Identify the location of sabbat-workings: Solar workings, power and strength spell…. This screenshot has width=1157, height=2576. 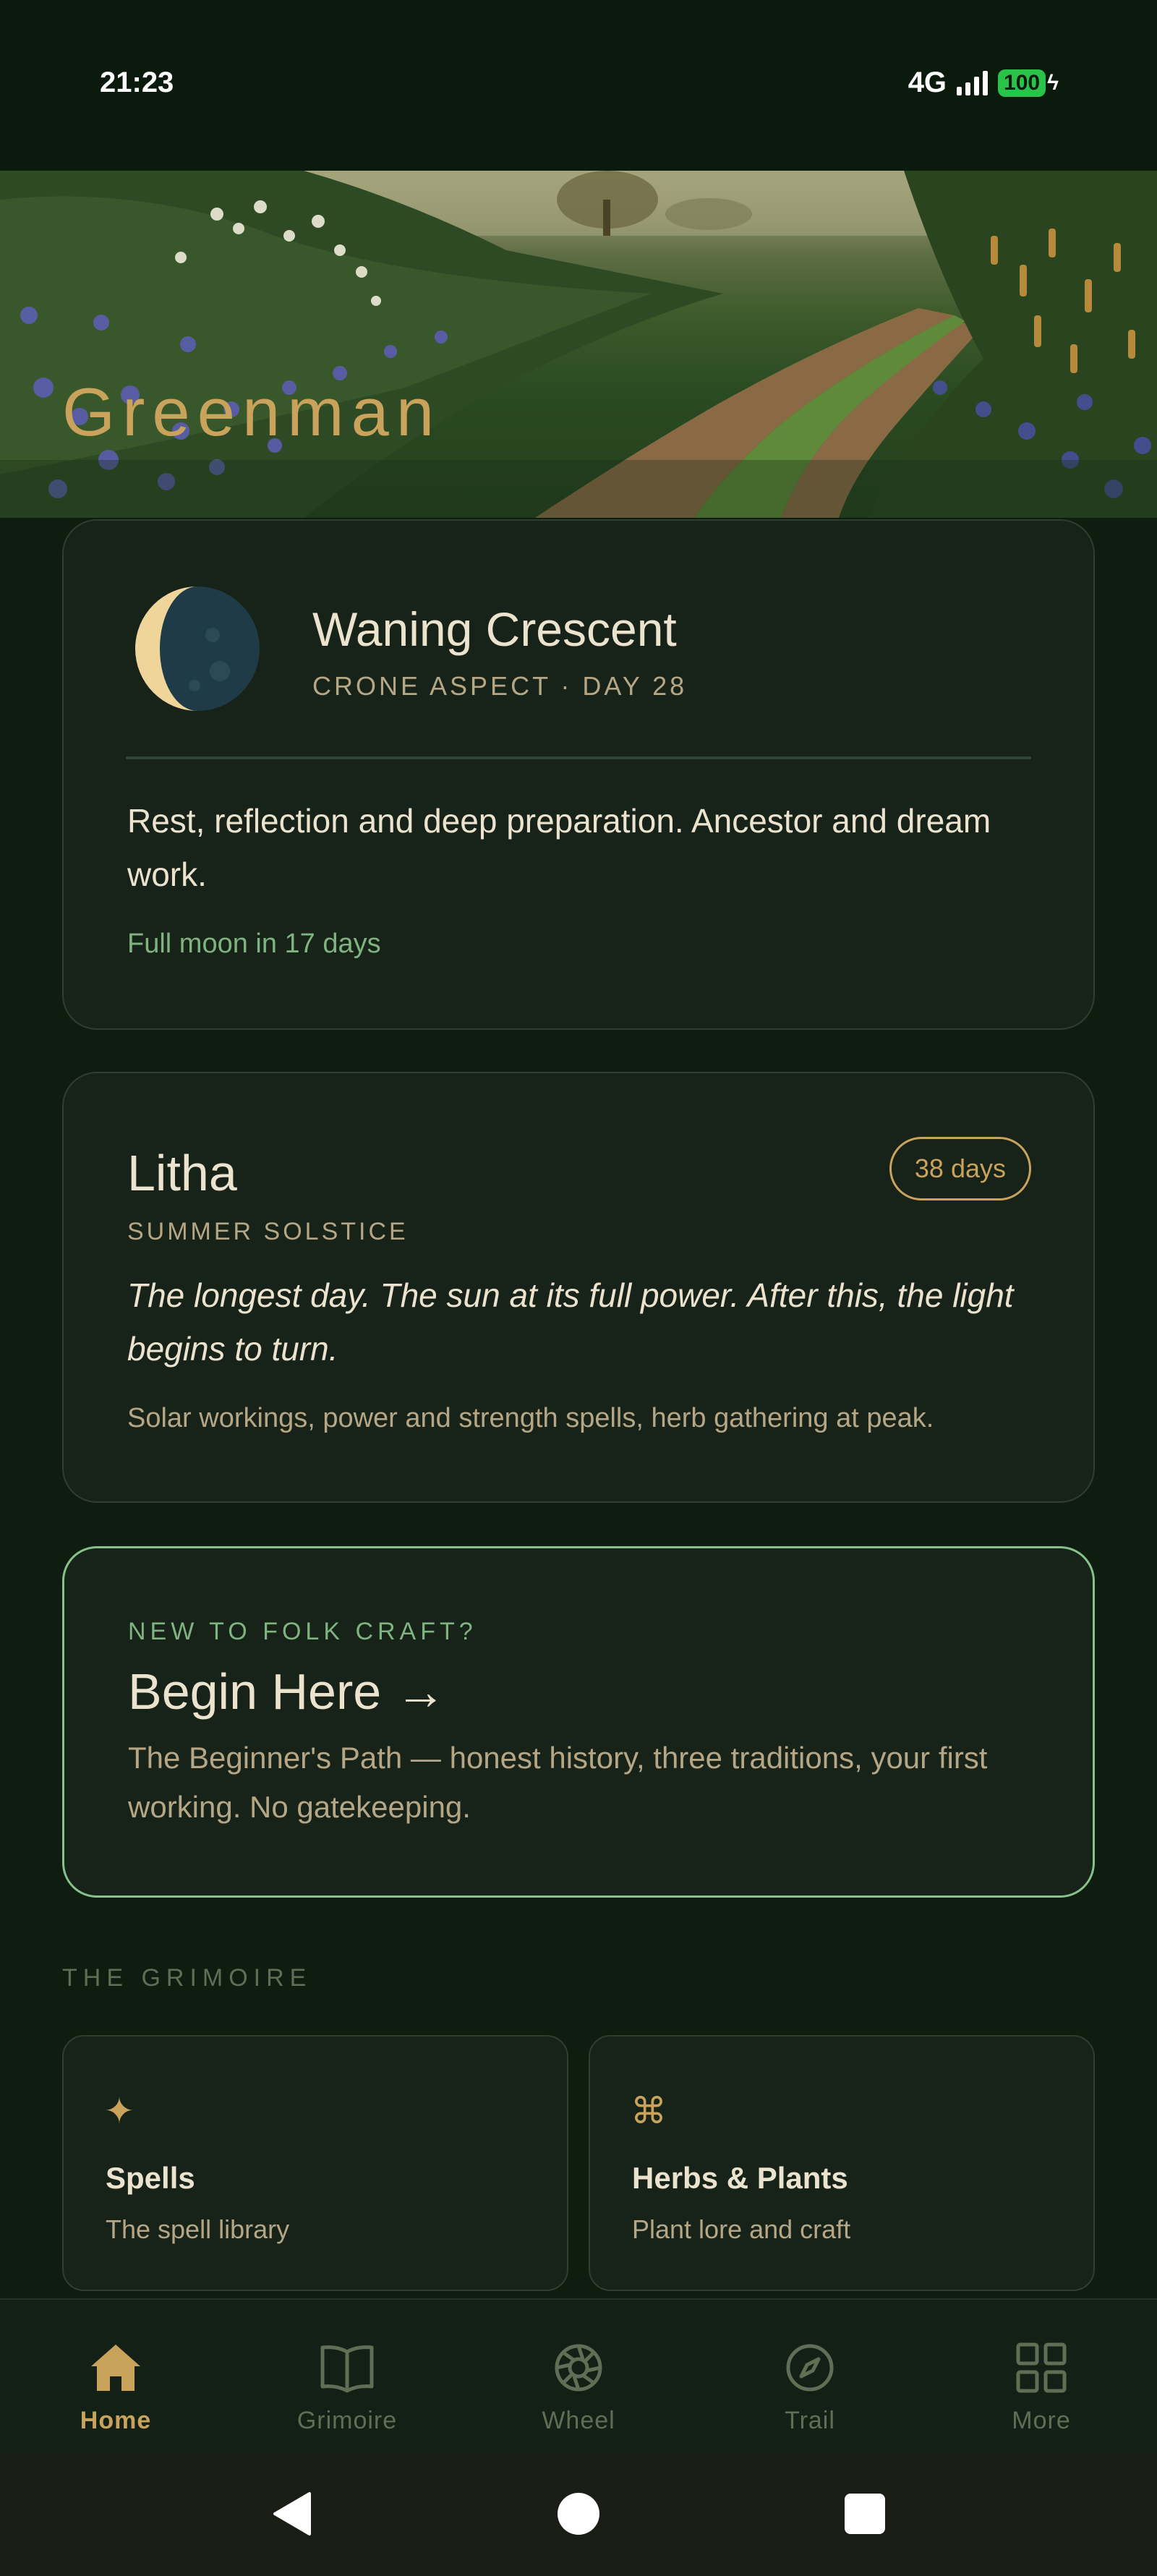
(530, 1418).